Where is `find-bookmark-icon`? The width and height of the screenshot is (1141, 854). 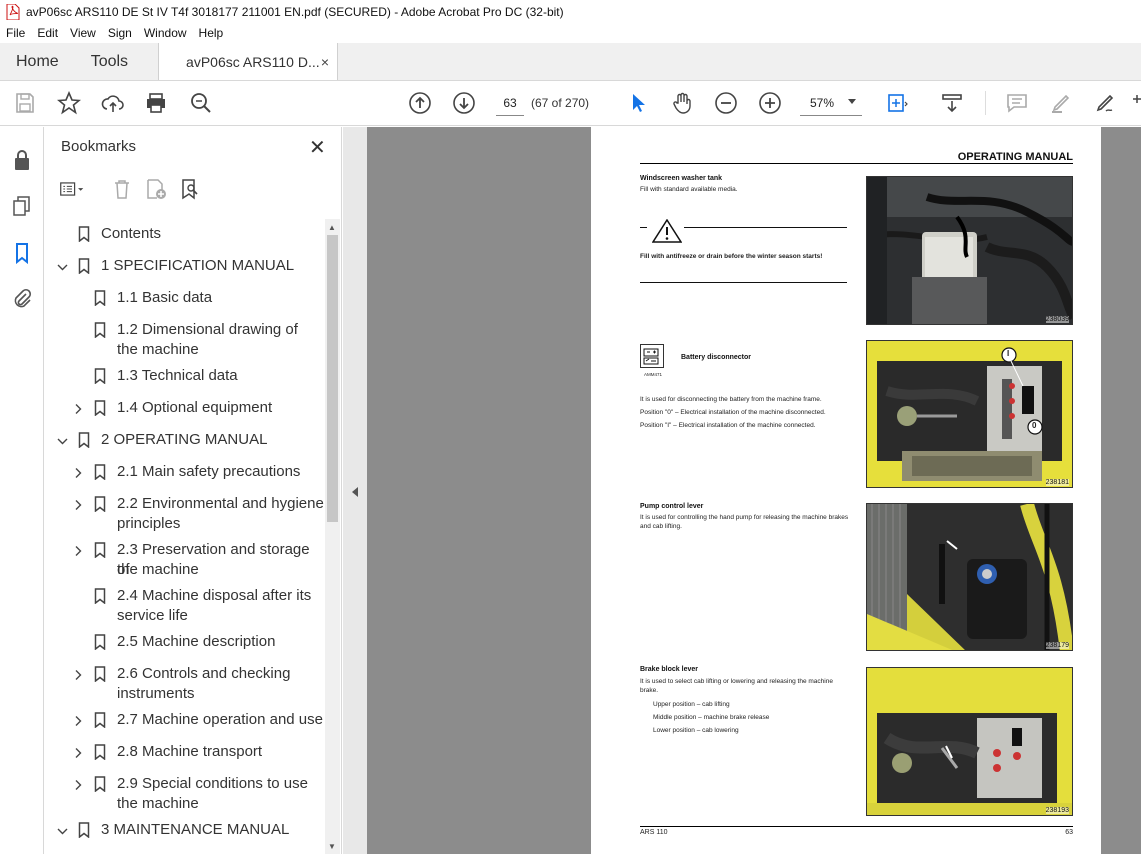 find-bookmark-icon is located at coordinates (190, 189).